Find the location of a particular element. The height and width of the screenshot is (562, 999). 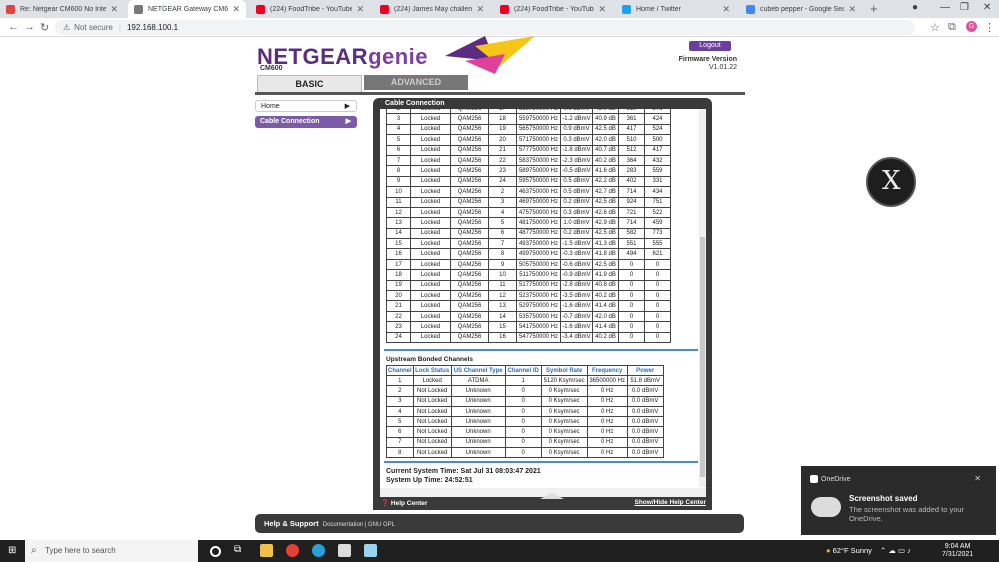

app-icon is located at coordinates (370, 550).